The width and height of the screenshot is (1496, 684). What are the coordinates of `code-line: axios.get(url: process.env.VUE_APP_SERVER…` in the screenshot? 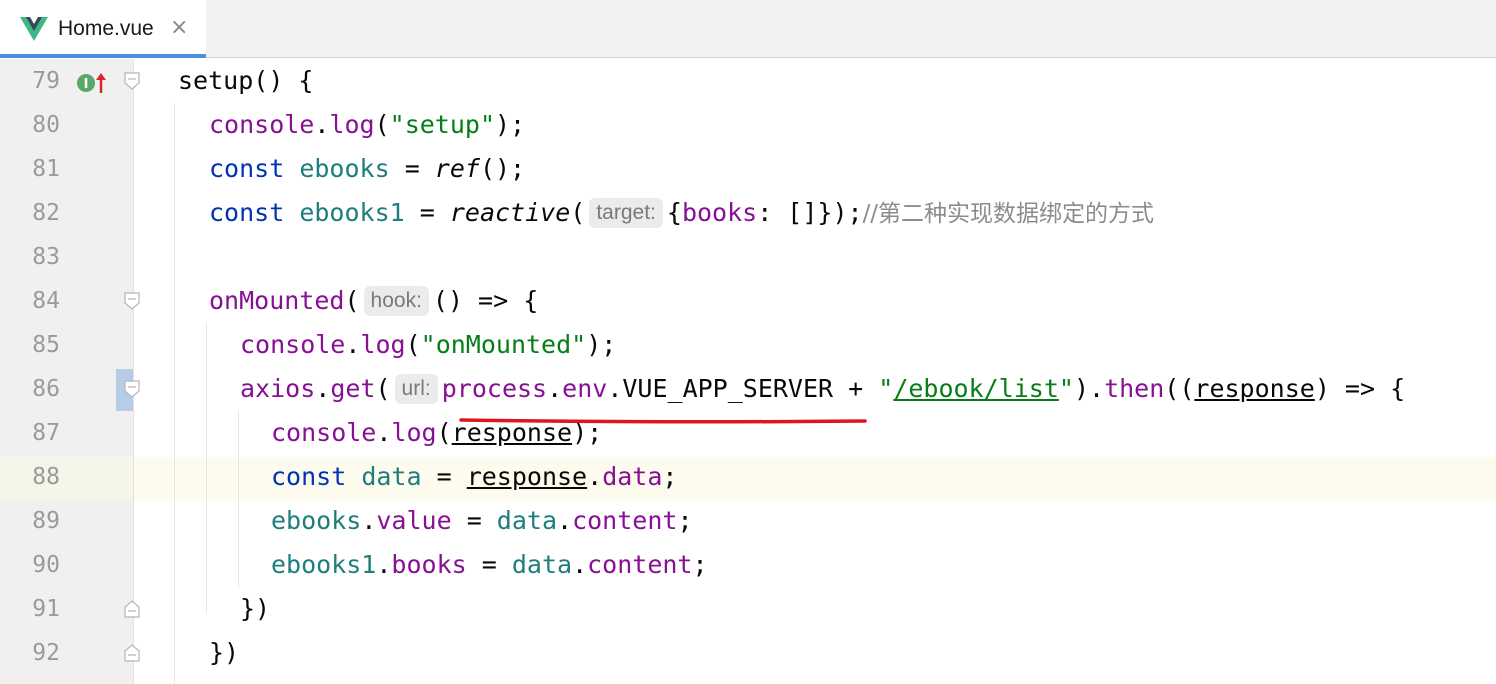 It's located at (823, 389).